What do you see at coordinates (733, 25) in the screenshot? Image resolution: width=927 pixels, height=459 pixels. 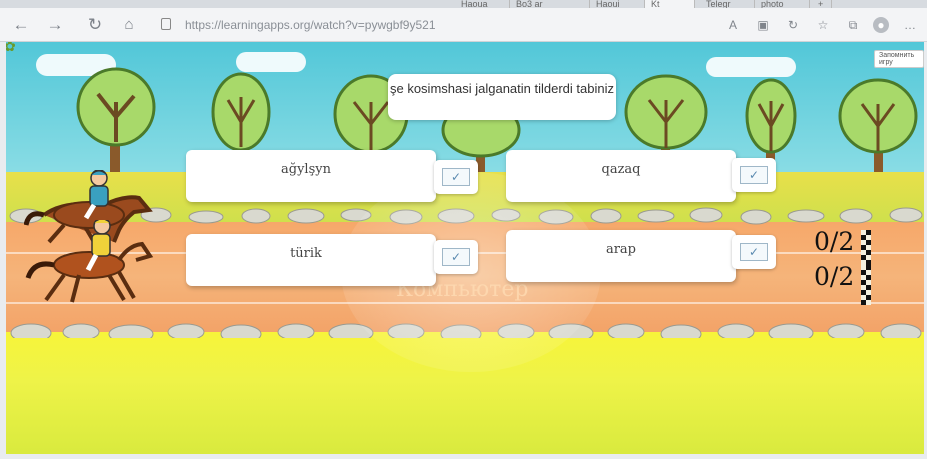 I see `read-aloud-icon: A` at bounding box center [733, 25].